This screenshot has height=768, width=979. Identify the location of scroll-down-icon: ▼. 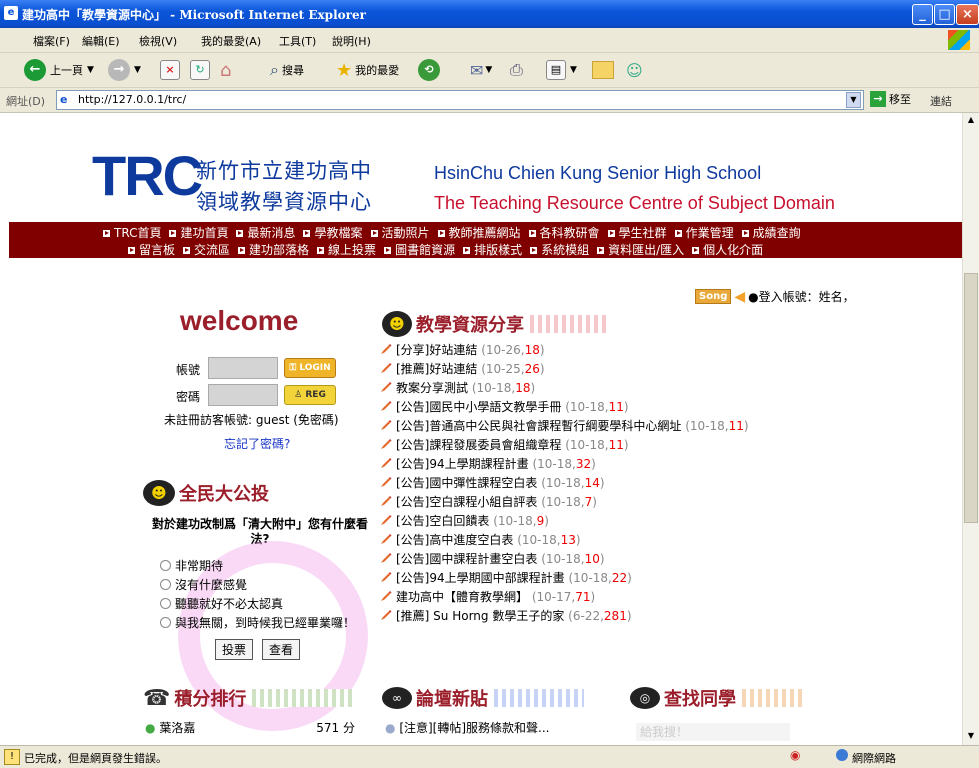
(971, 737).